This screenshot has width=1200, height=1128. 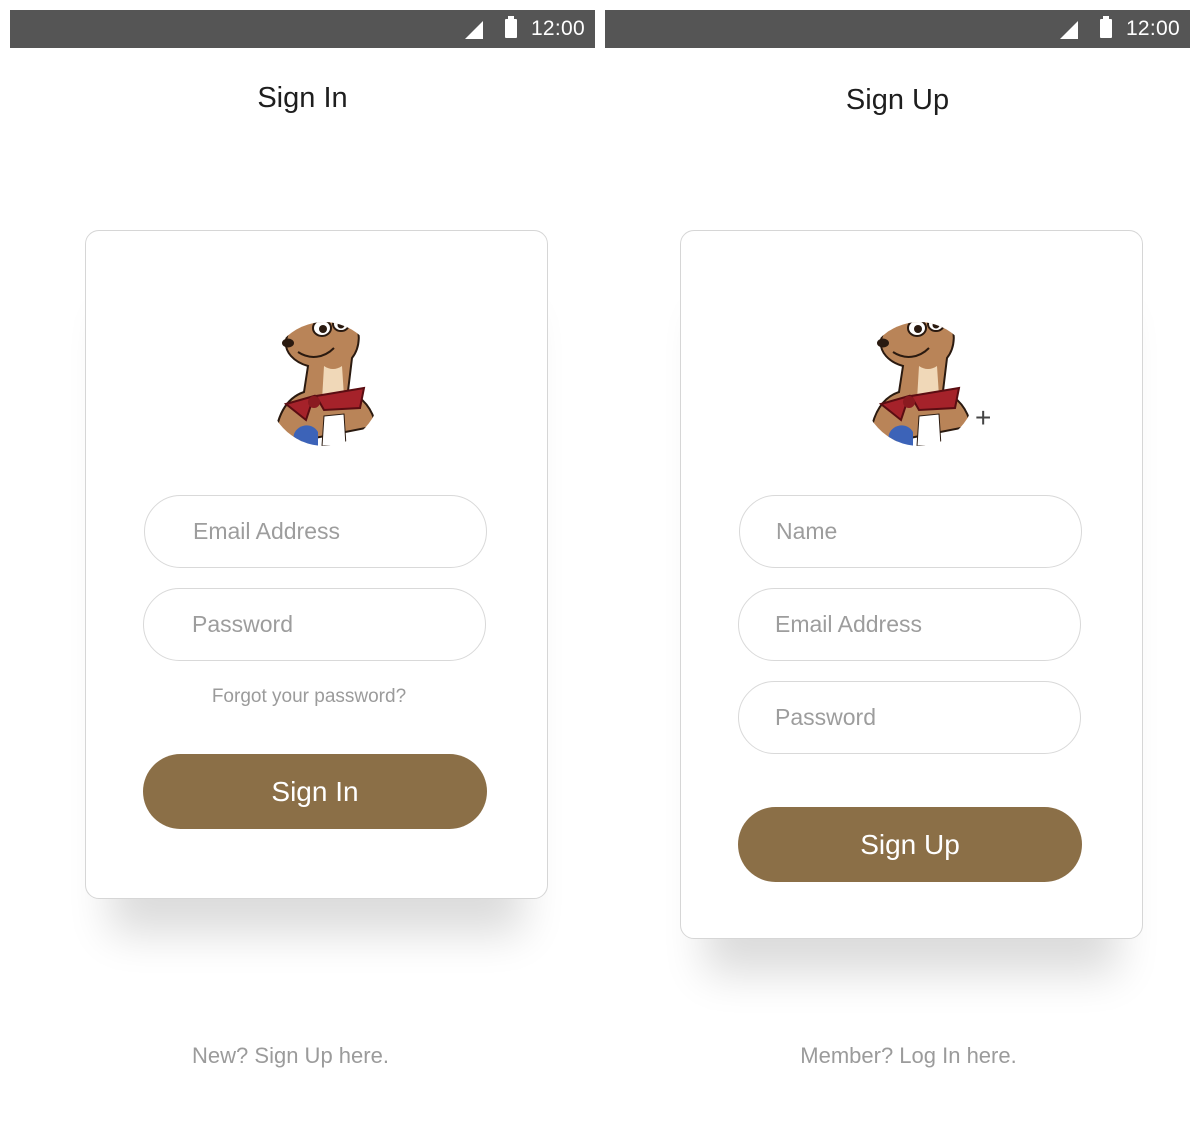 What do you see at coordinates (302, 98) in the screenshot?
I see `page-title: Sign In` at bounding box center [302, 98].